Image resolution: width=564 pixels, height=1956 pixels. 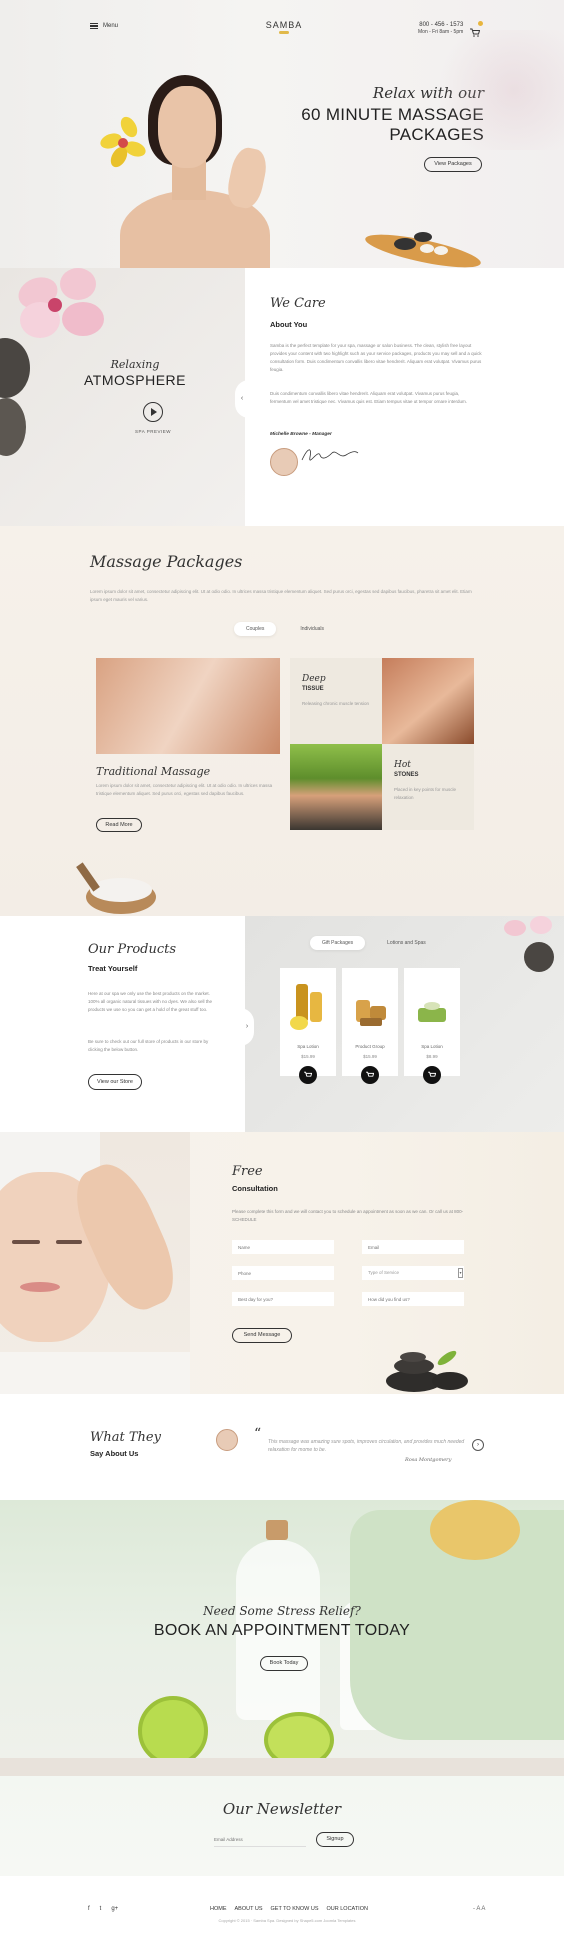 What do you see at coordinates (284, 462) in the screenshot?
I see `manager-avatar` at bounding box center [284, 462].